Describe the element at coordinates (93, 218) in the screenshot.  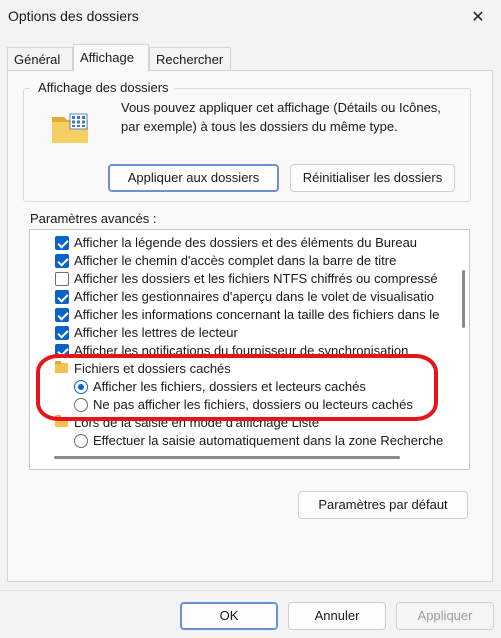
I see `advanced-settings-label: Paramètres avancés :` at that location.